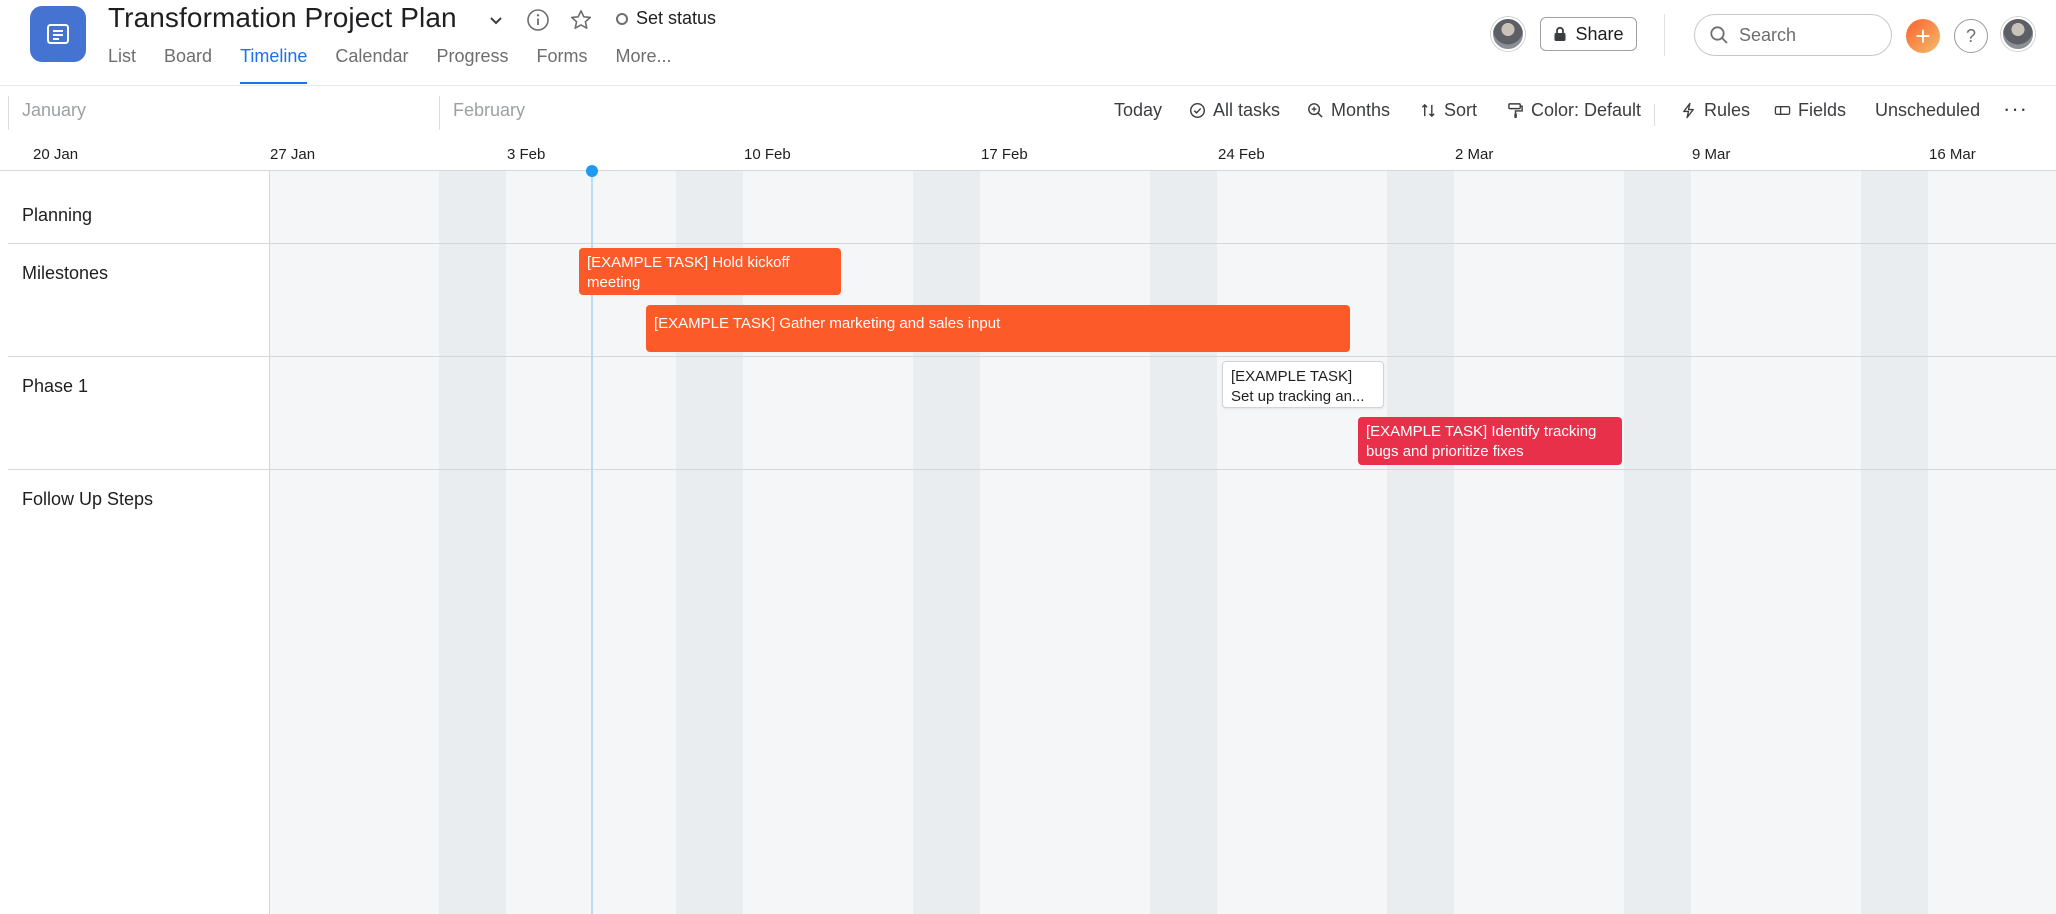  What do you see at coordinates (1971, 36) in the screenshot?
I see `help-button: ?` at bounding box center [1971, 36].